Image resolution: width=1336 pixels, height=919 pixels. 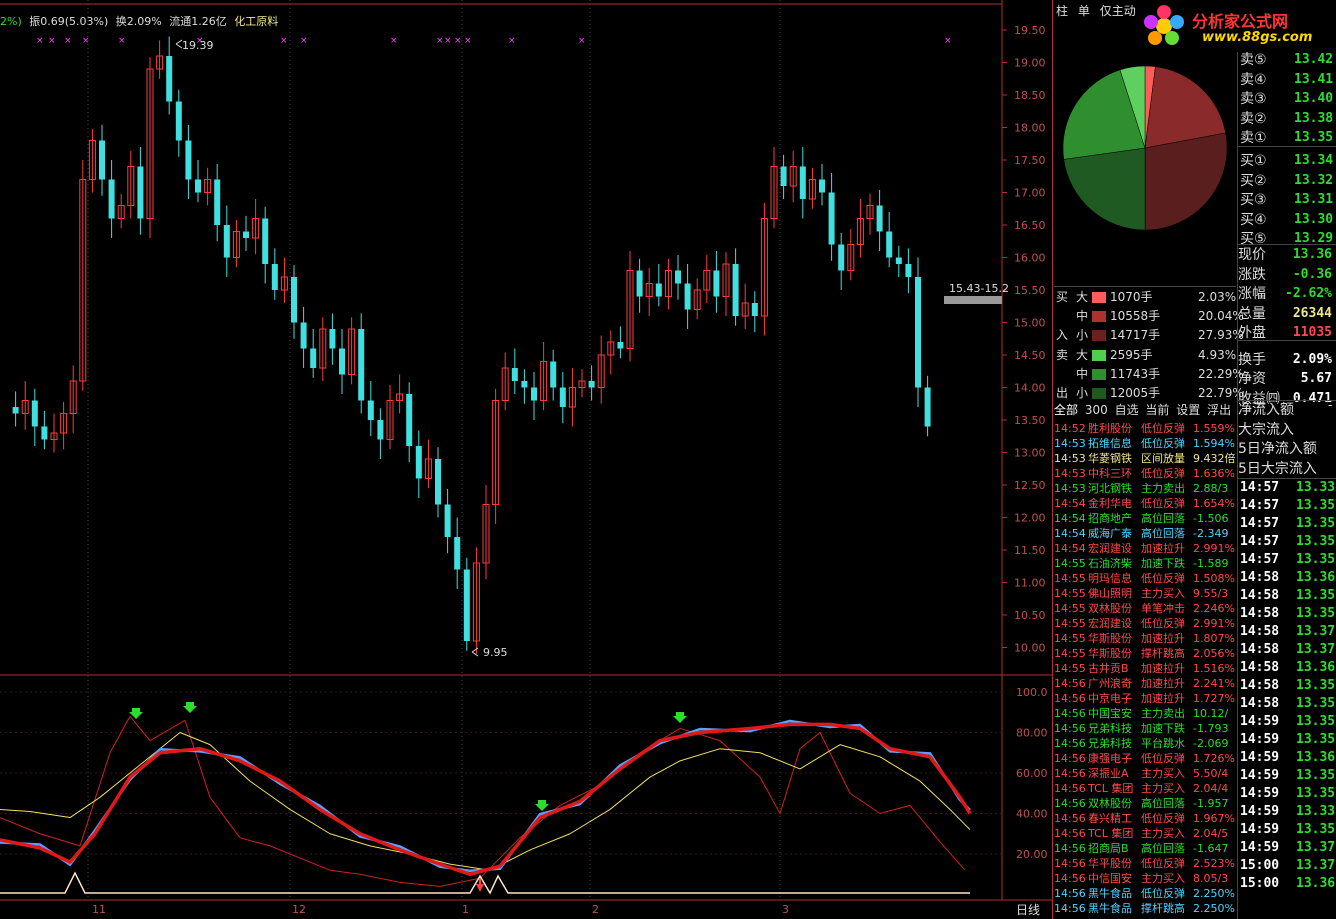 What do you see at coordinates (1146, 848) in the screenshot?
I see `alert-row: 14:56 招商局B 高位回落 -1.647` at bounding box center [1146, 848].